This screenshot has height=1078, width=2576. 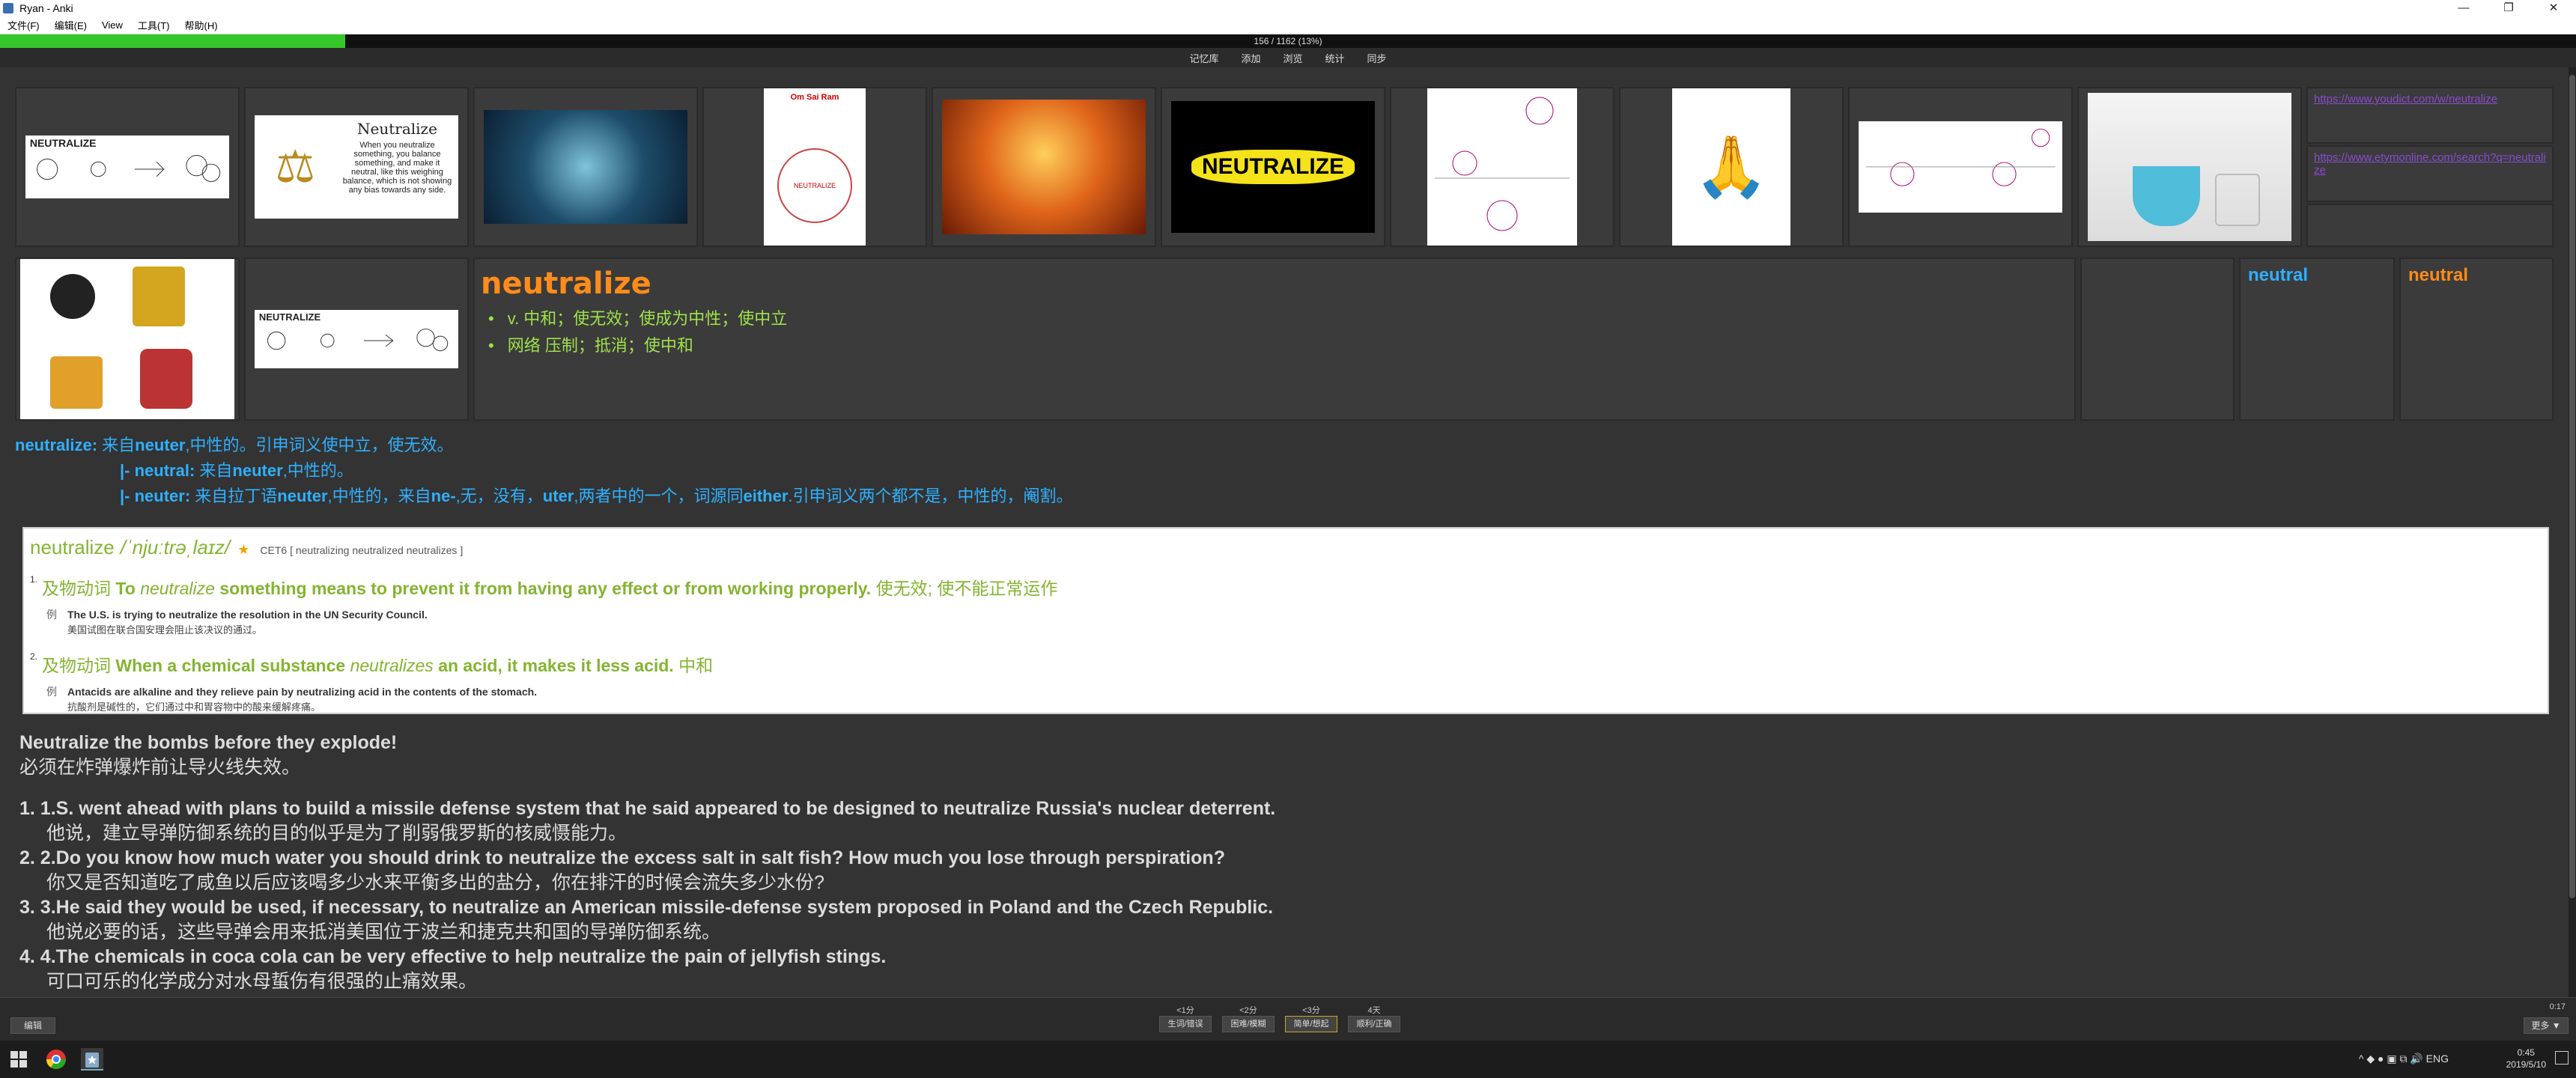 I want to click on antibody-diagram-image, so click(x=1960, y=167).